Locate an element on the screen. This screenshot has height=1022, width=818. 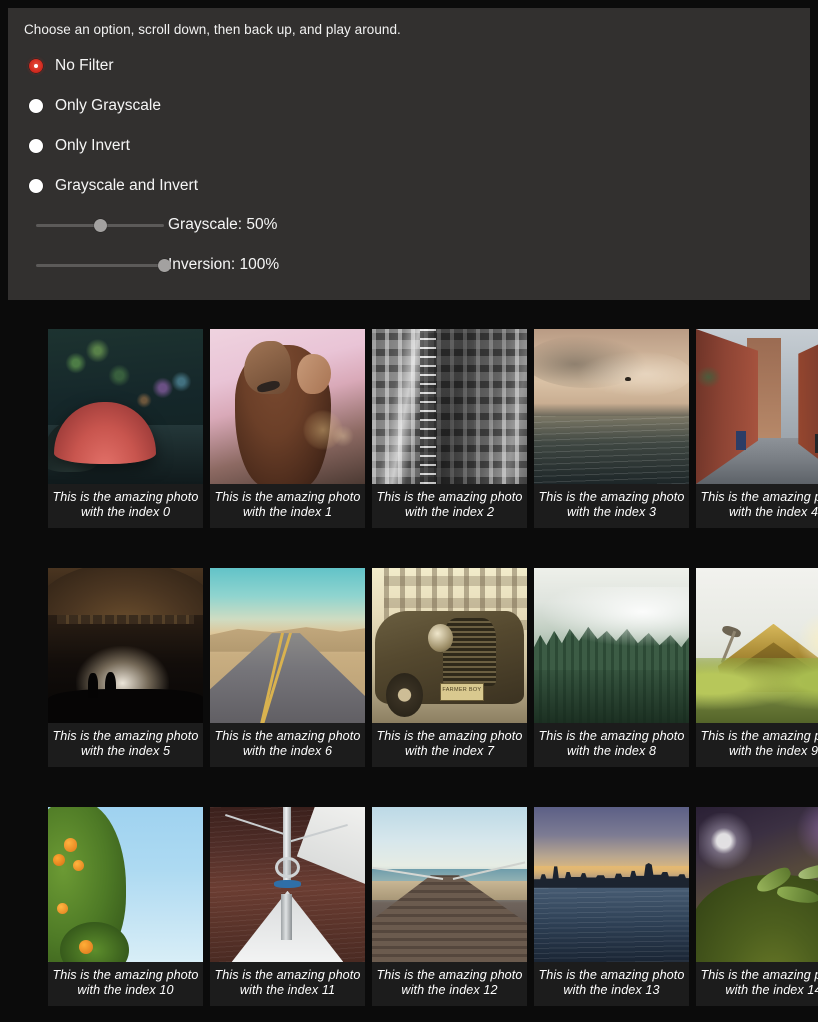
license-plate-text: FARMER BOY is located at coordinates (462, 689).